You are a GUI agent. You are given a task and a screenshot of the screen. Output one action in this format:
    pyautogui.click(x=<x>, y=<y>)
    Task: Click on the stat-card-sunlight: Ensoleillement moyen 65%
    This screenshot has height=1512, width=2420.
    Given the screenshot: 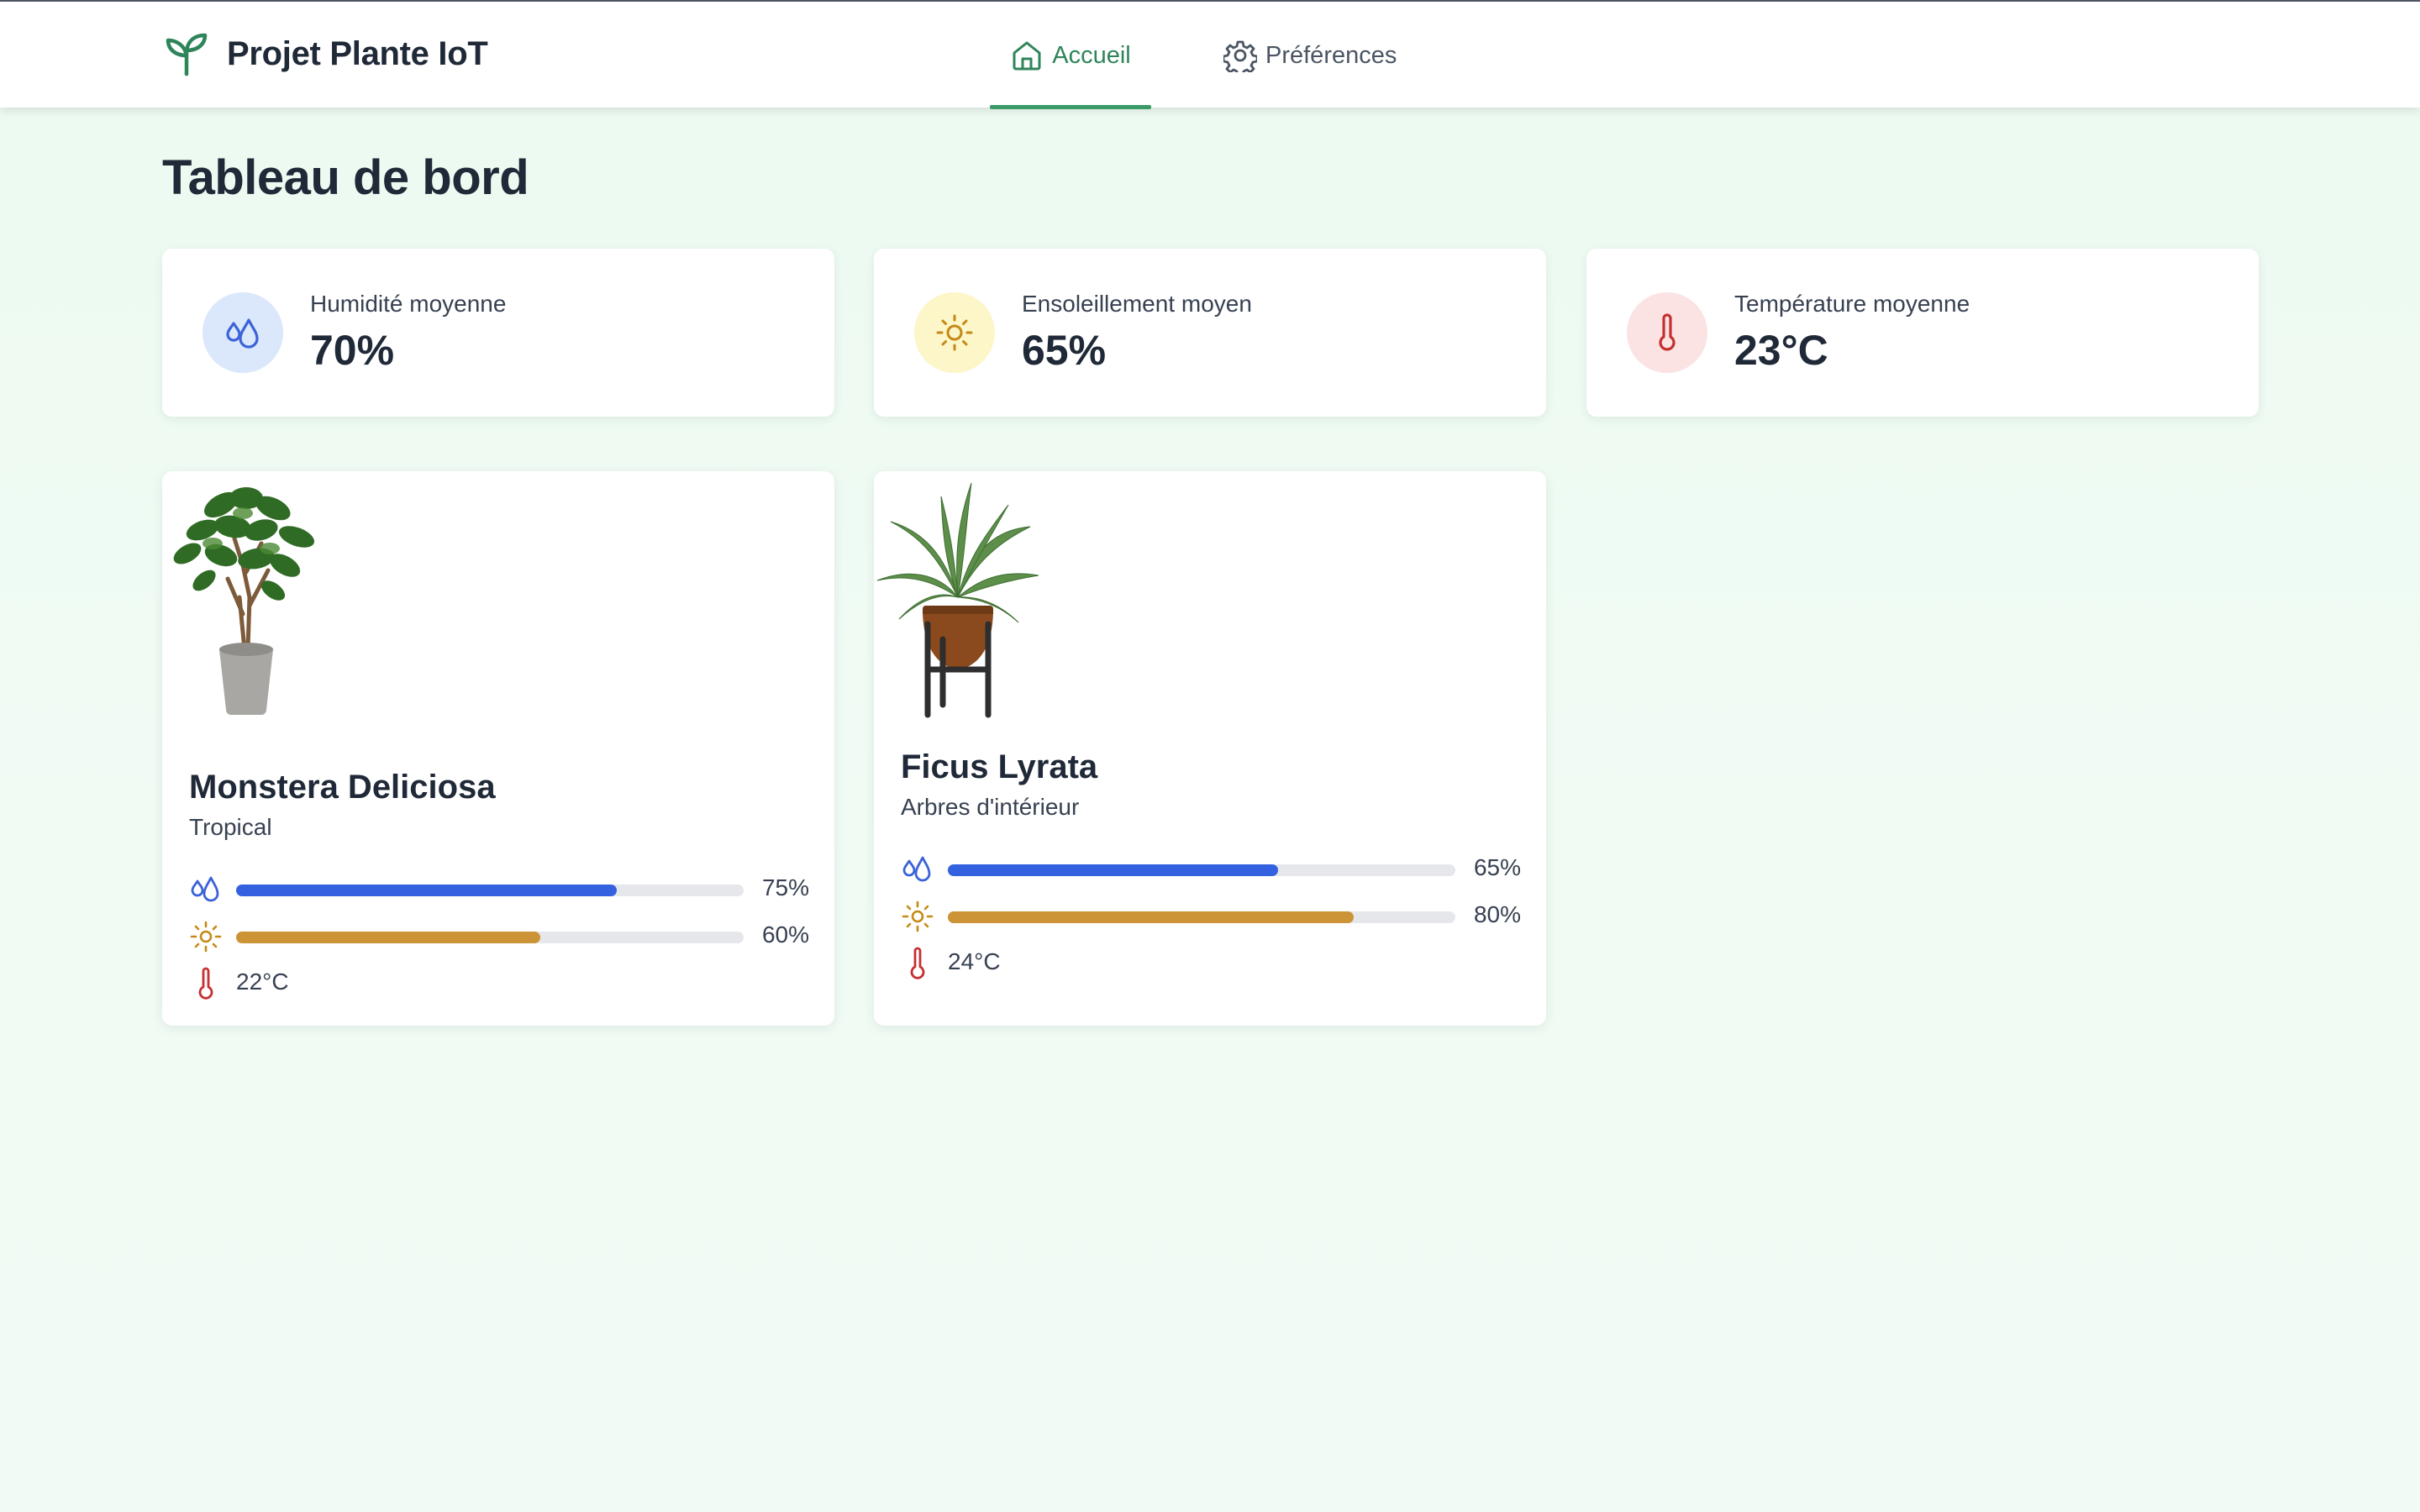 What is the action you would take?
    pyautogui.click(x=1210, y=333)
    